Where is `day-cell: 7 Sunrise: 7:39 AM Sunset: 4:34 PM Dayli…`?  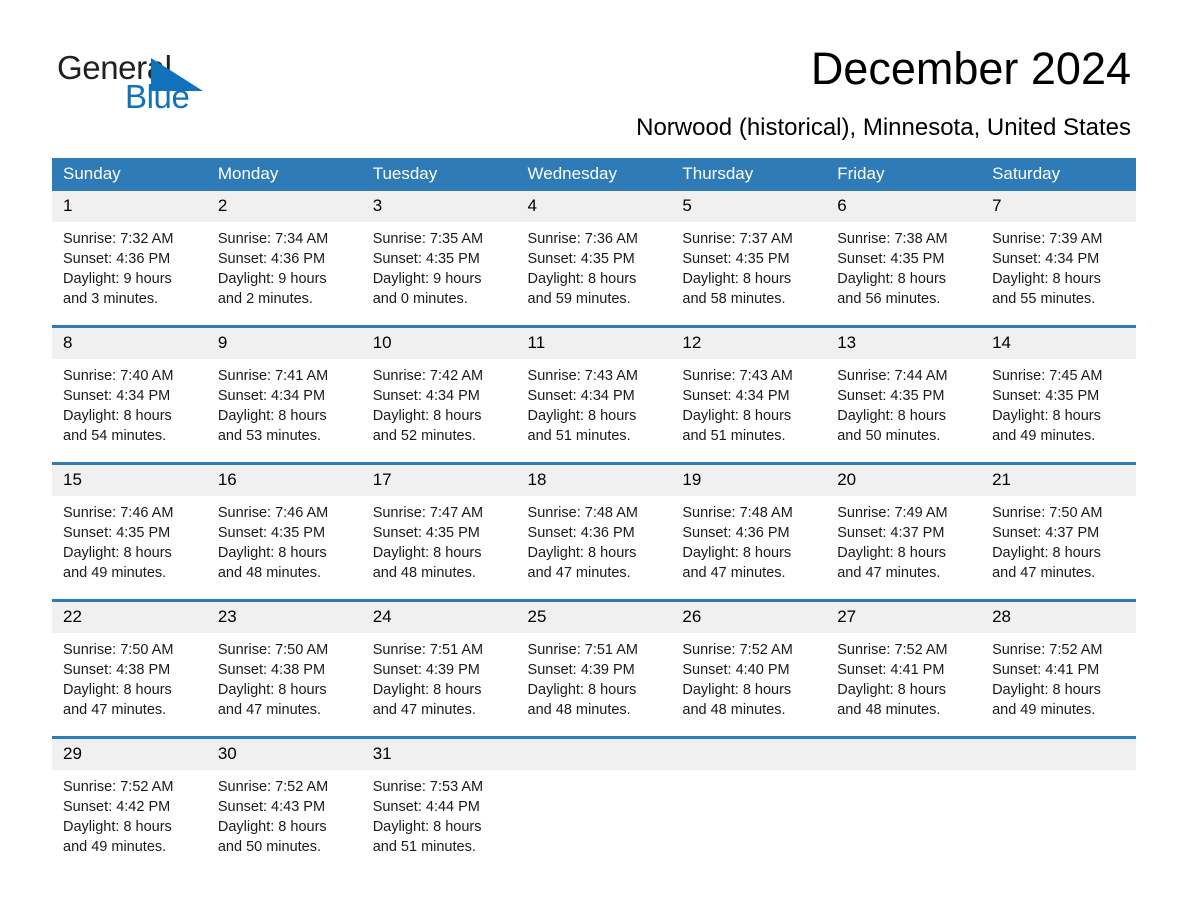 day-cell: 7 Sunrise: 7:39 AM Sunset: 4:34 PM Dayli… is located at coordinates (1058, 259).